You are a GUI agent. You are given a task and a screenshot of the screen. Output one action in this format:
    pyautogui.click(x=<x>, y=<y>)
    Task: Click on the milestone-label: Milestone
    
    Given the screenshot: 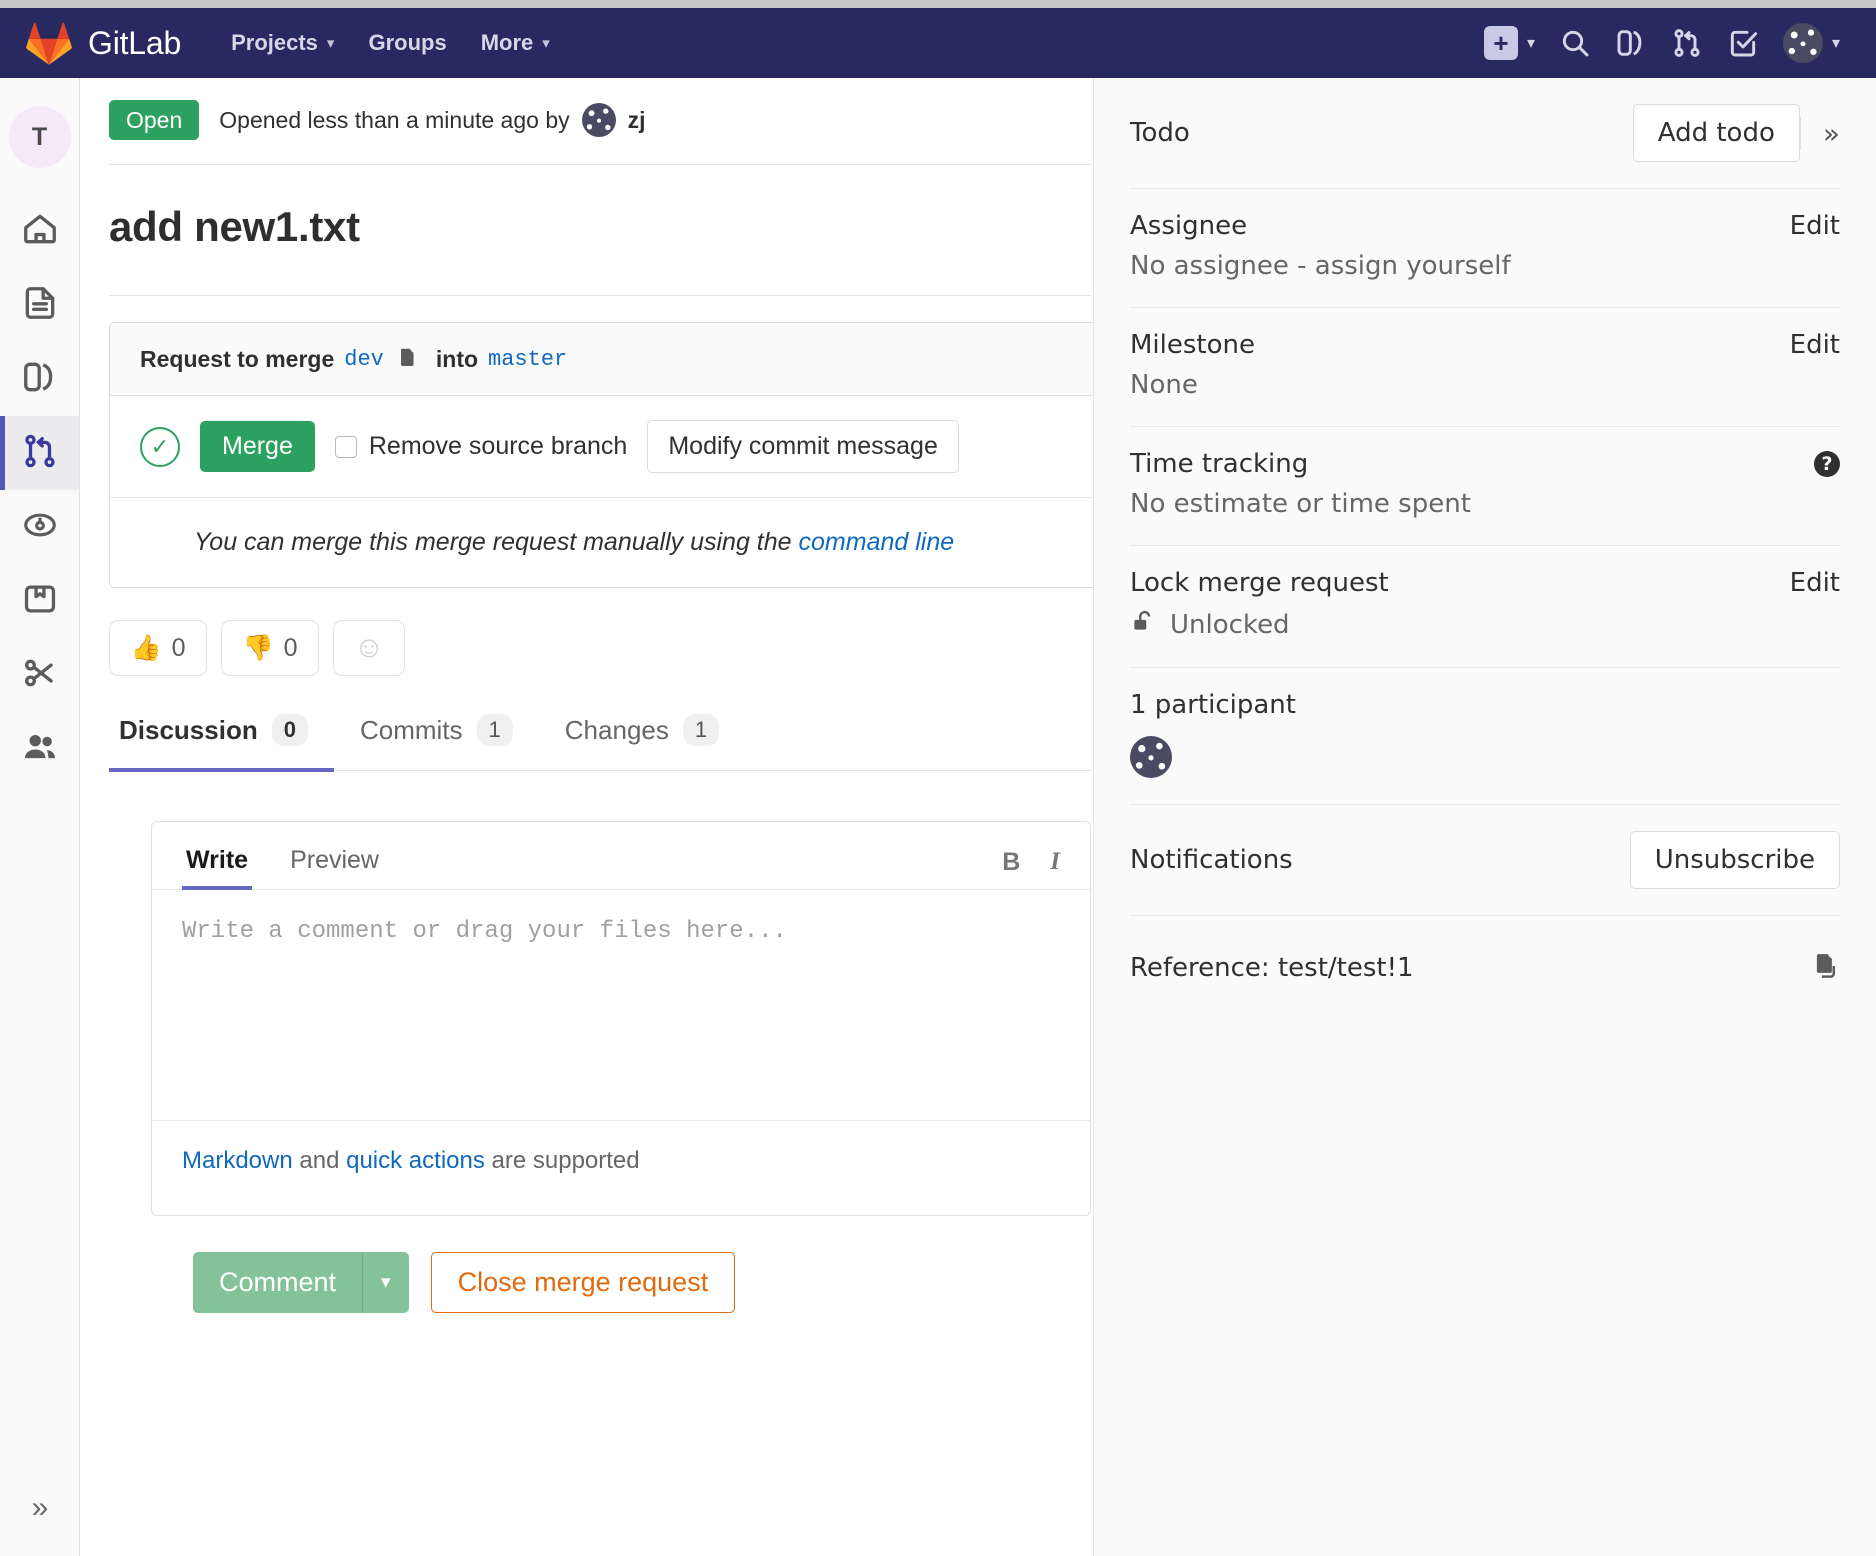 What is the action you would take?
    pyautogui.click(x=1192, y=345)
    